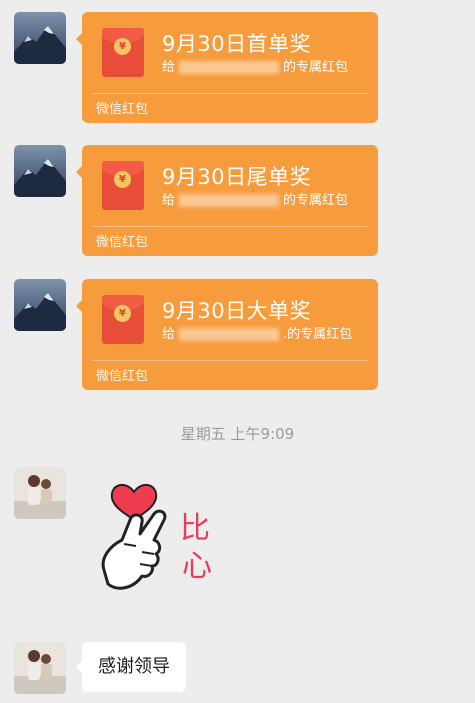  Describe the element at coordinates (237, 434) in the screenshot. I see `chat-timestamp: 星期五 上午9:09` at that location.